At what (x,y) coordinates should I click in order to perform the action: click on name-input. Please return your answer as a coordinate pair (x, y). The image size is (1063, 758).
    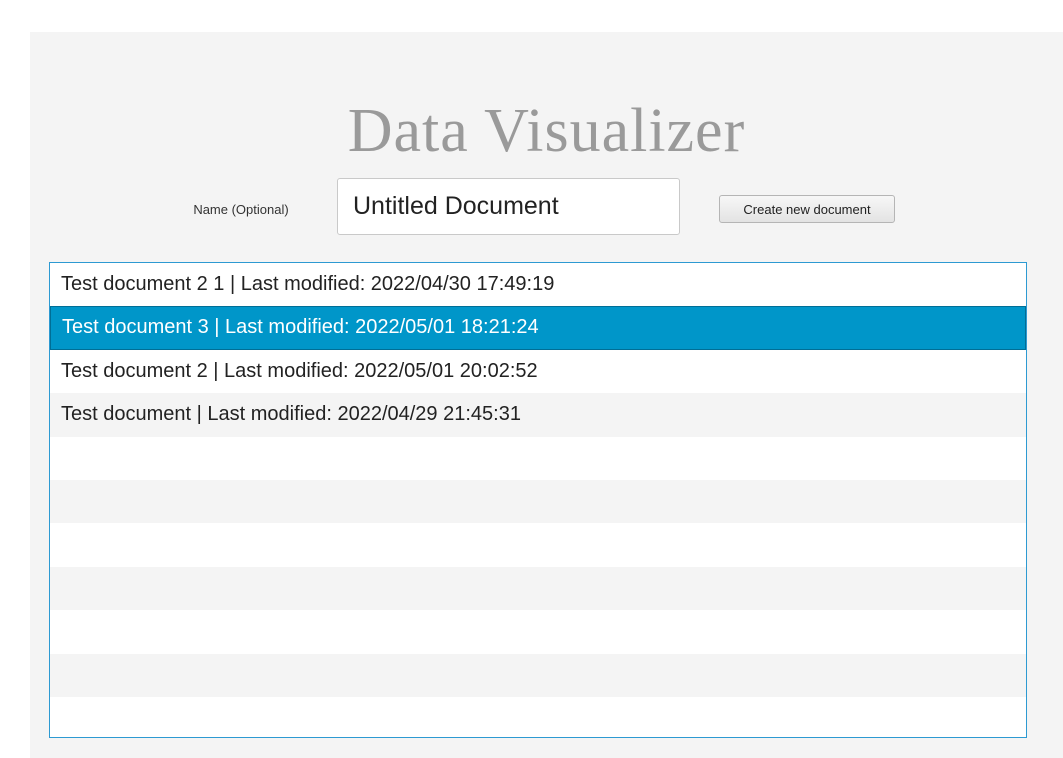
    Looking at the image, I should click on (508, 206).